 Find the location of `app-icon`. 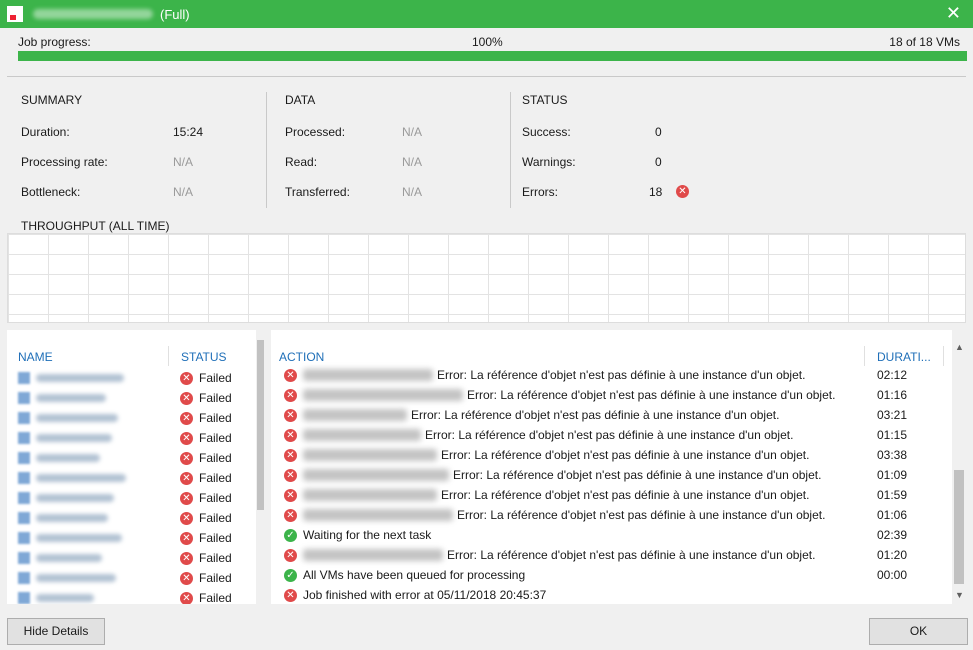

app-icon is located at coordinates (15, 14).